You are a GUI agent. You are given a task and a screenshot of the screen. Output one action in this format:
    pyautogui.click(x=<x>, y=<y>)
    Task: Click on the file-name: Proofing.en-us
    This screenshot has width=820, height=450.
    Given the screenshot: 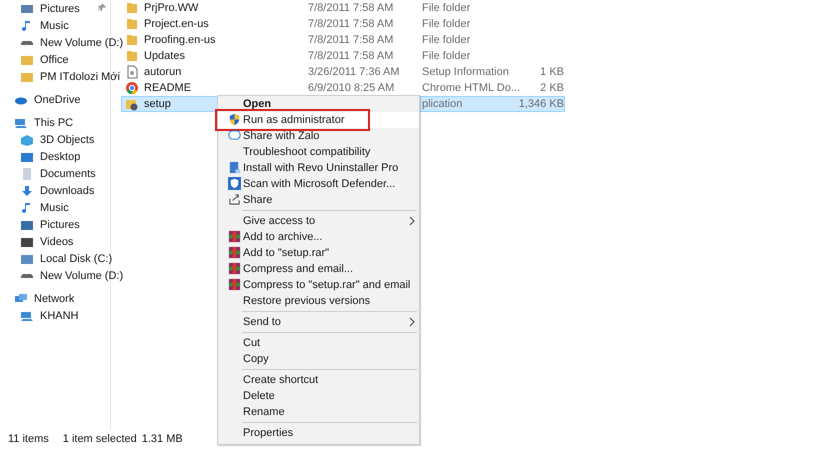 What is the action you would take?
    pyautogui.click(x=180, y=40)
    